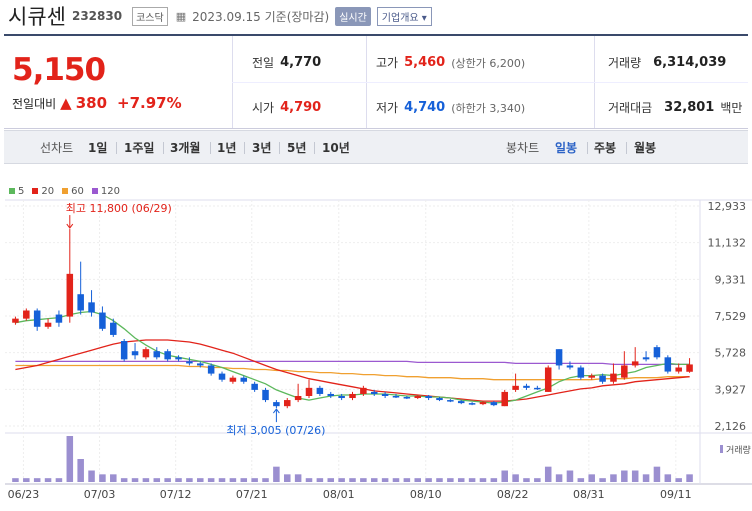  What do you see at coordinates (100, 494) in the screenshot?
I see `x-tick-label: 07/03` at bounding box center [100, 494].